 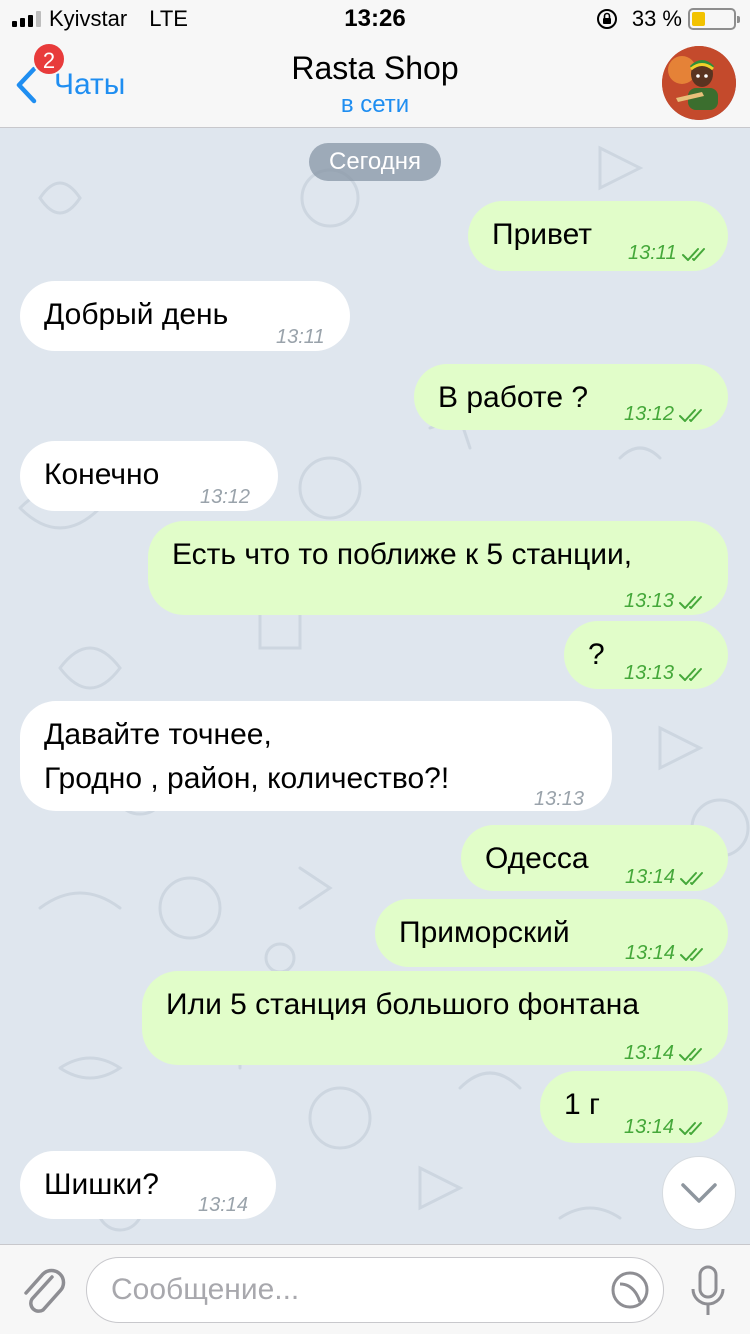 I want to click on message-text: Или 5 станция большого фонтана, so click(x=403, y=1004).